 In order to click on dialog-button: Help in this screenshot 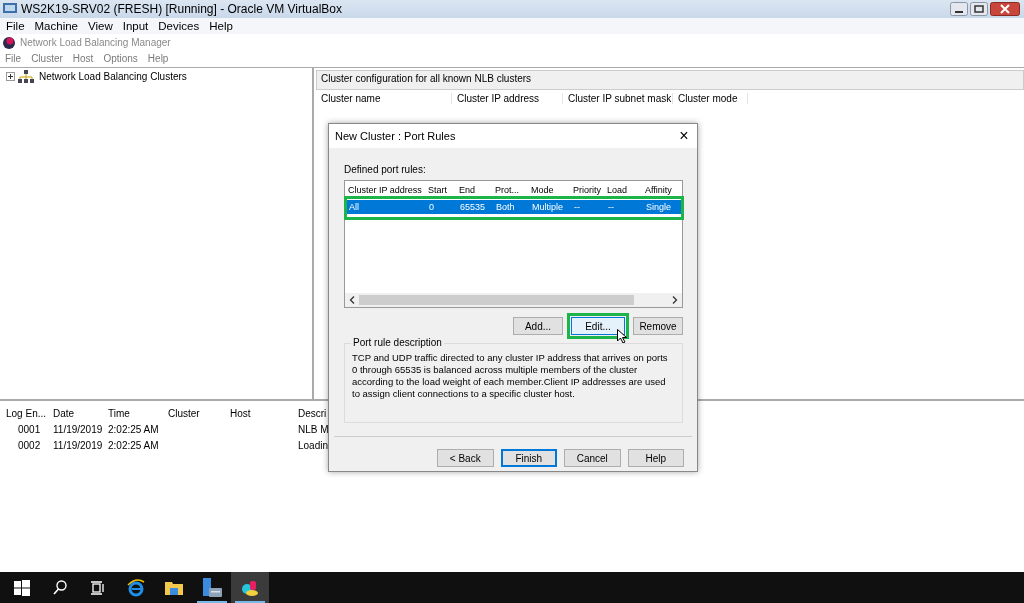, I will do `click(655, 458)`.